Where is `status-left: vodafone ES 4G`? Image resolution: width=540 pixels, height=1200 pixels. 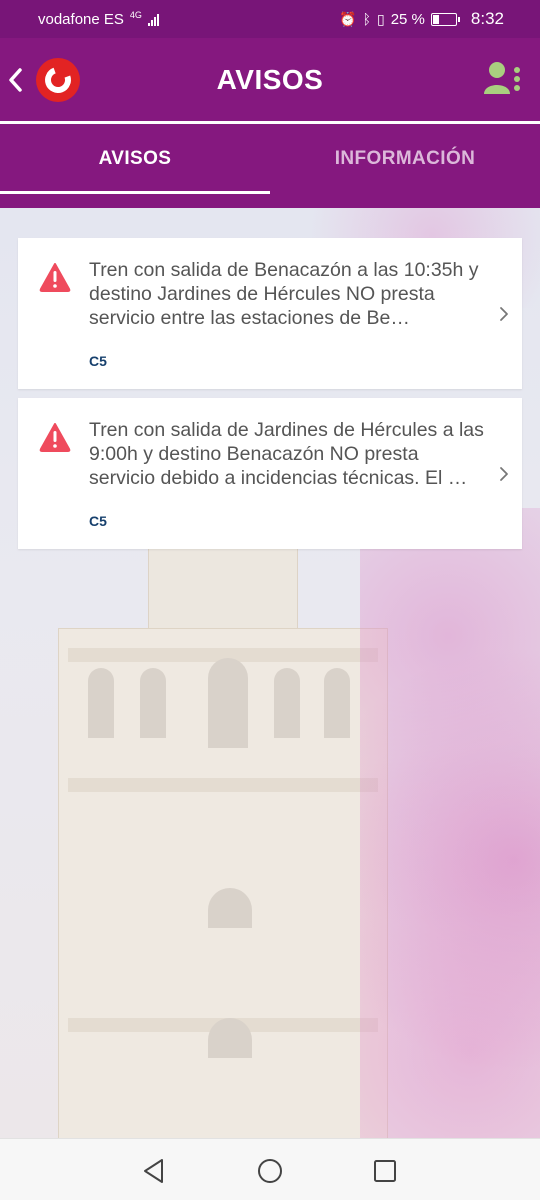
status-left: vodafone ES 4G is located at coordinates (98, 18).